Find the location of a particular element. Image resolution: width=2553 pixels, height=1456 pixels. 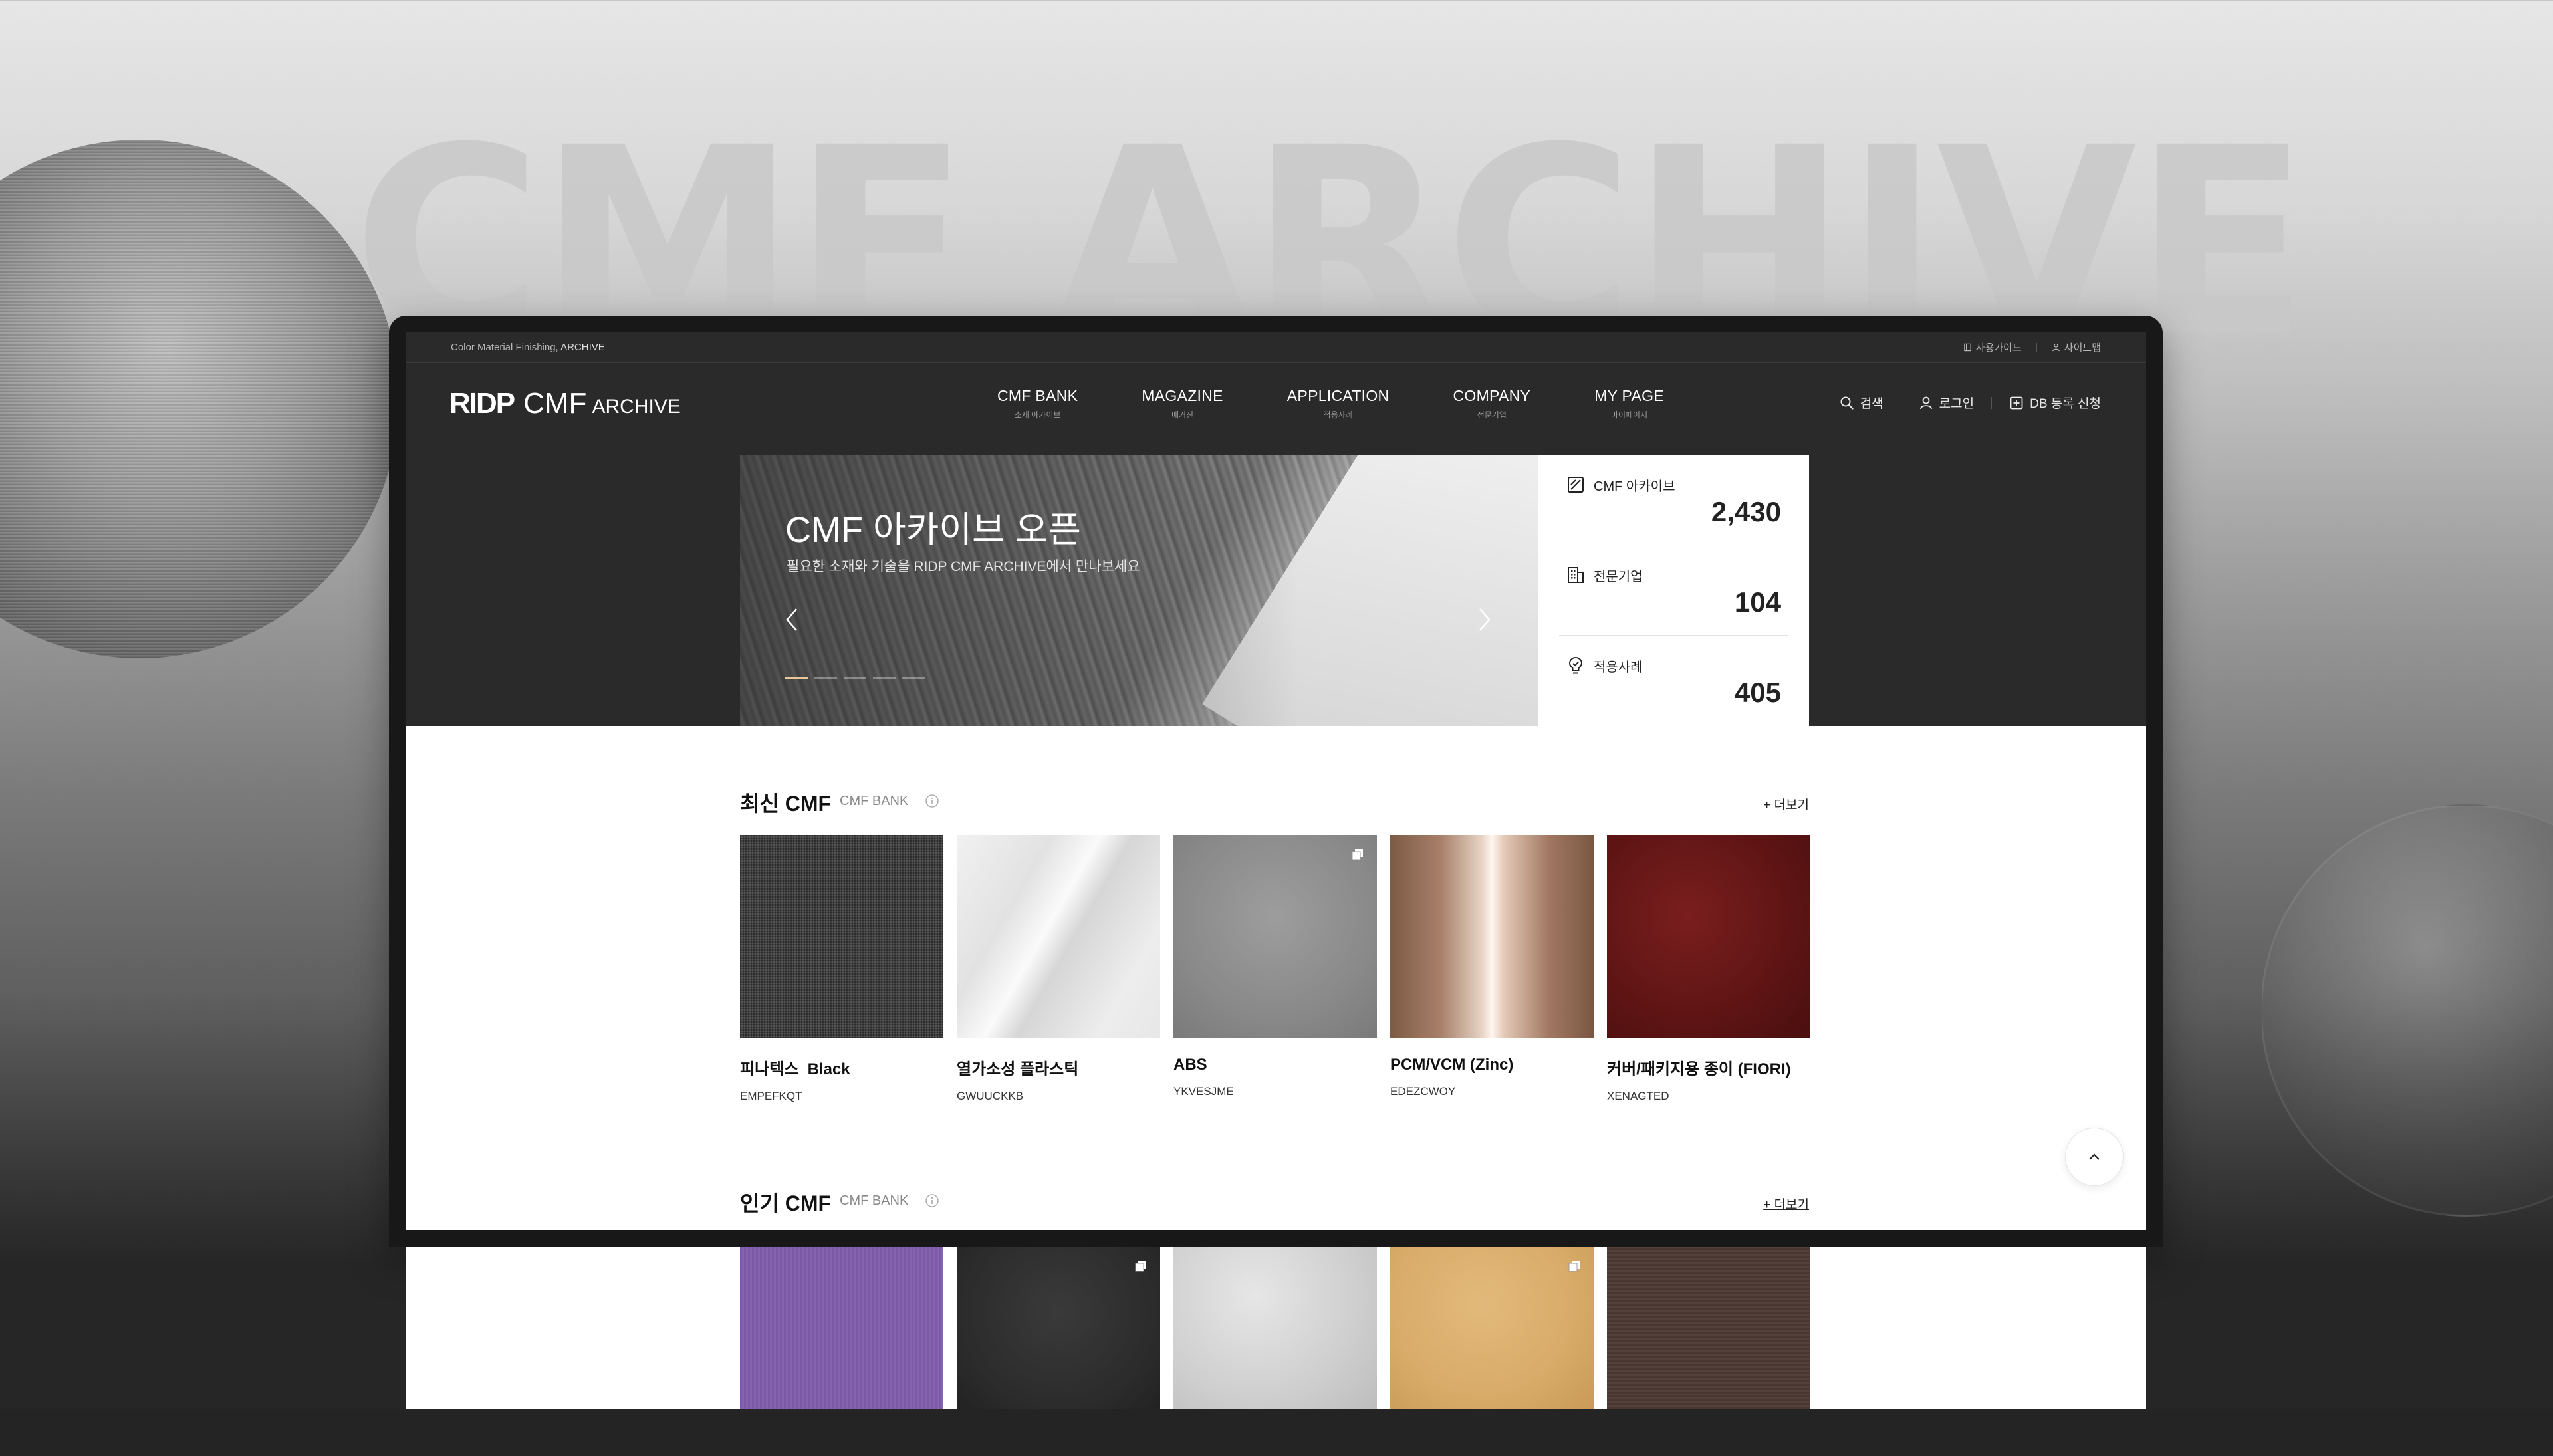

background-metal-sphere is located at coordinates (199, 399).